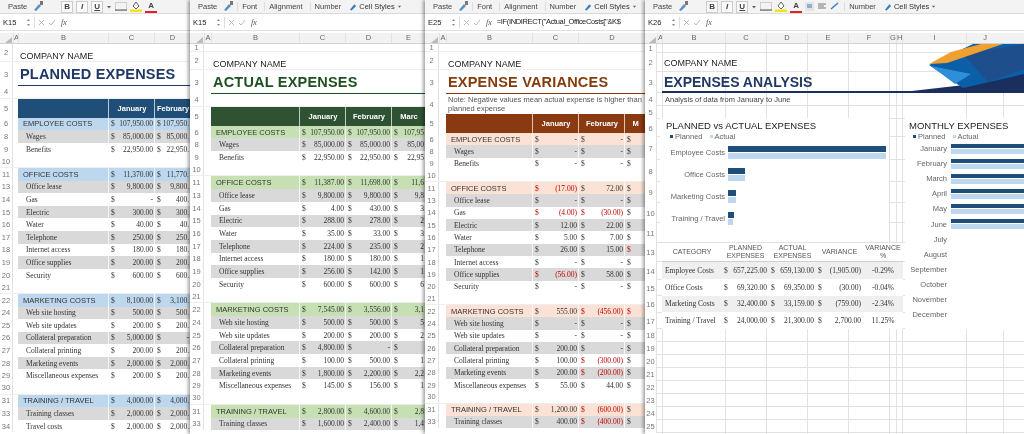 The image size is (1024, 434). What do you see at coordinates (843, 82) in the screenshot?
I see `sheet-title: EXPENSES ANALYSIS` at bounding box center [843, 82].